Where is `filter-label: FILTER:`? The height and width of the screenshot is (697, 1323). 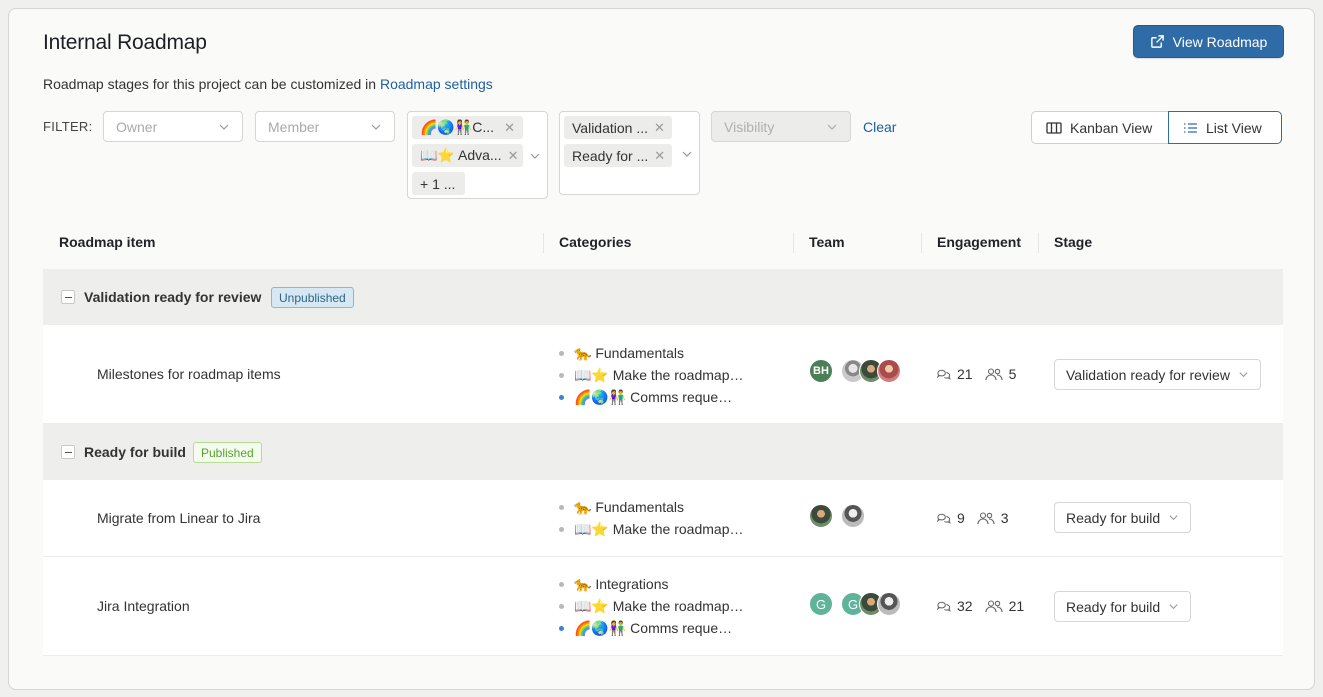
filter-label: FILTER: is located at coordinates (68, 126).